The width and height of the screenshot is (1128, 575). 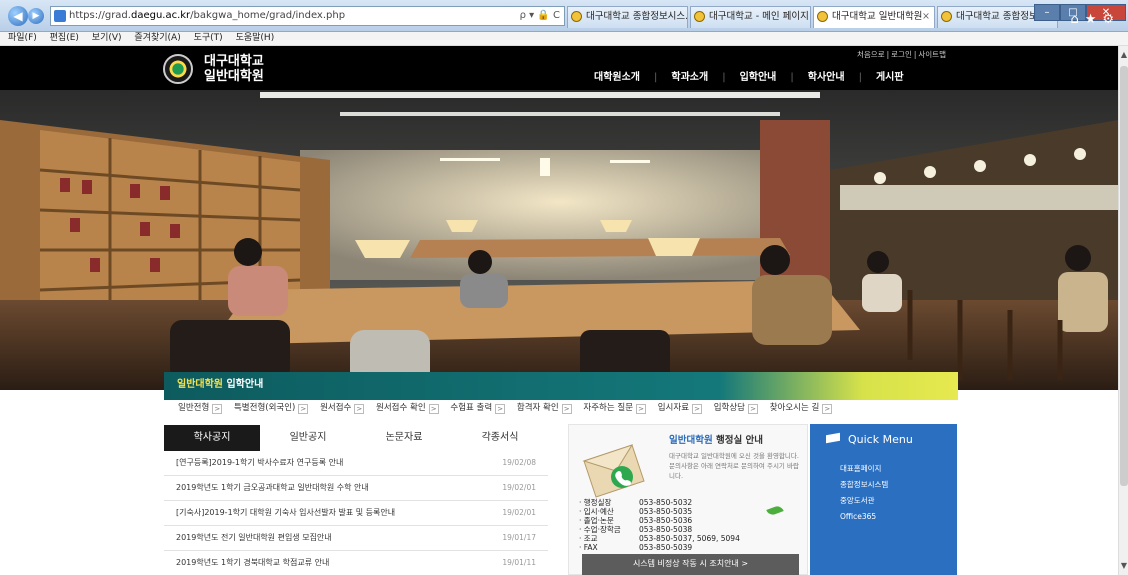 What do you see at coordinates (673, 408) in the screenshot?
I see `link-label: 입시자료` at bounding box center [673, 408].